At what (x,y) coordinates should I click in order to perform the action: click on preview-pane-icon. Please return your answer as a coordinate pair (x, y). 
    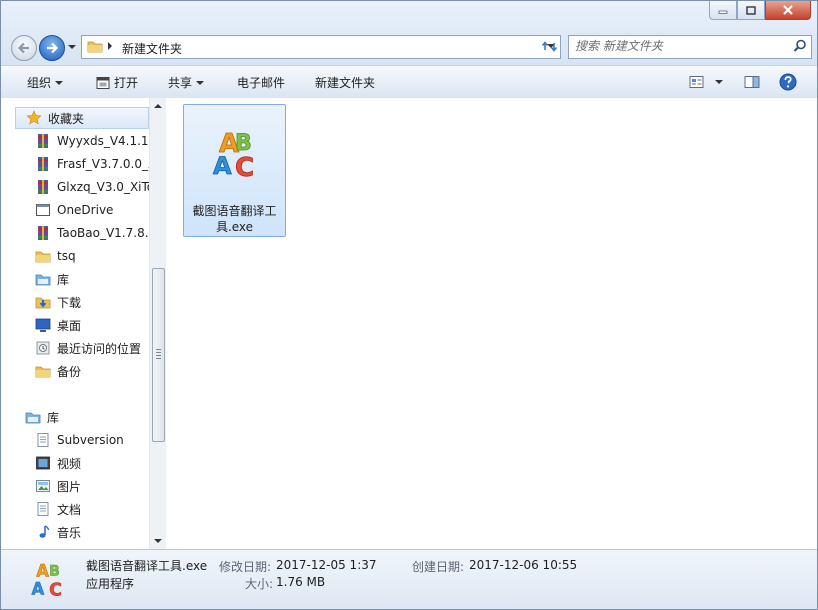
    Looking at the image, I should click on (752, 82).